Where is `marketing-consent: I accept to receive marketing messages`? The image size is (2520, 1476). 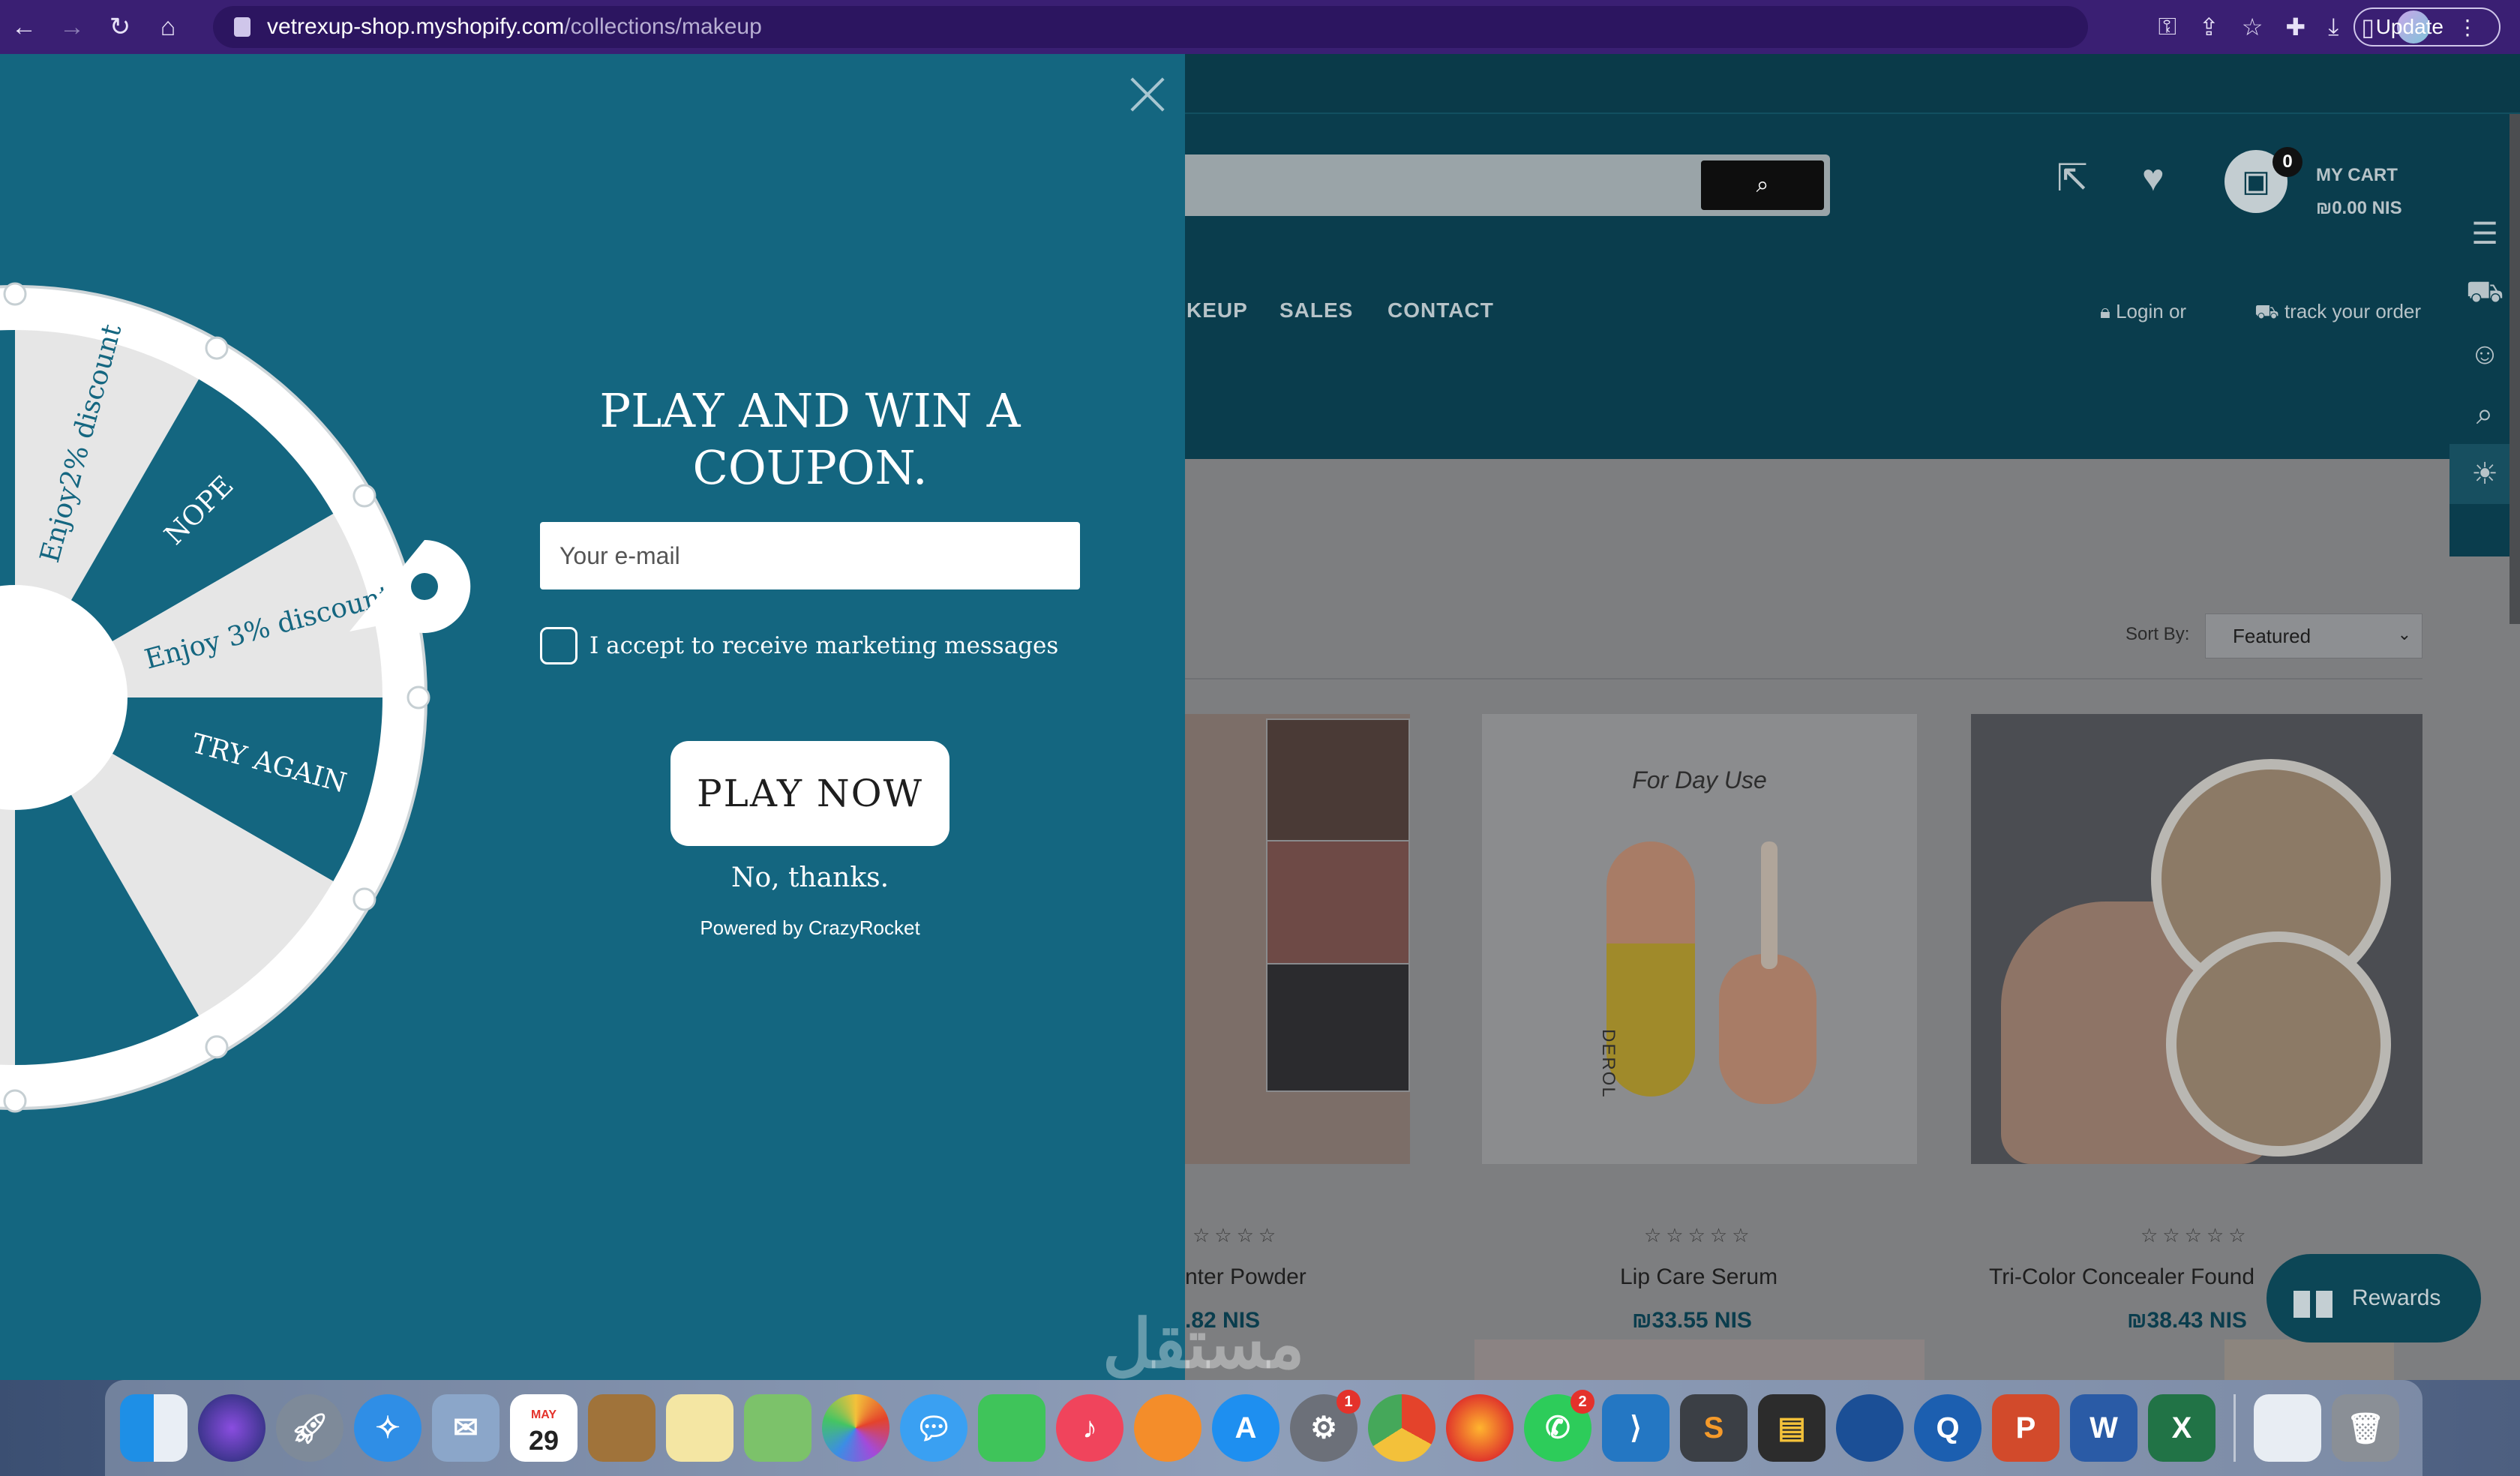 marketing-consent: I accept to receive marketing messages is located at coordinates (799, 645).